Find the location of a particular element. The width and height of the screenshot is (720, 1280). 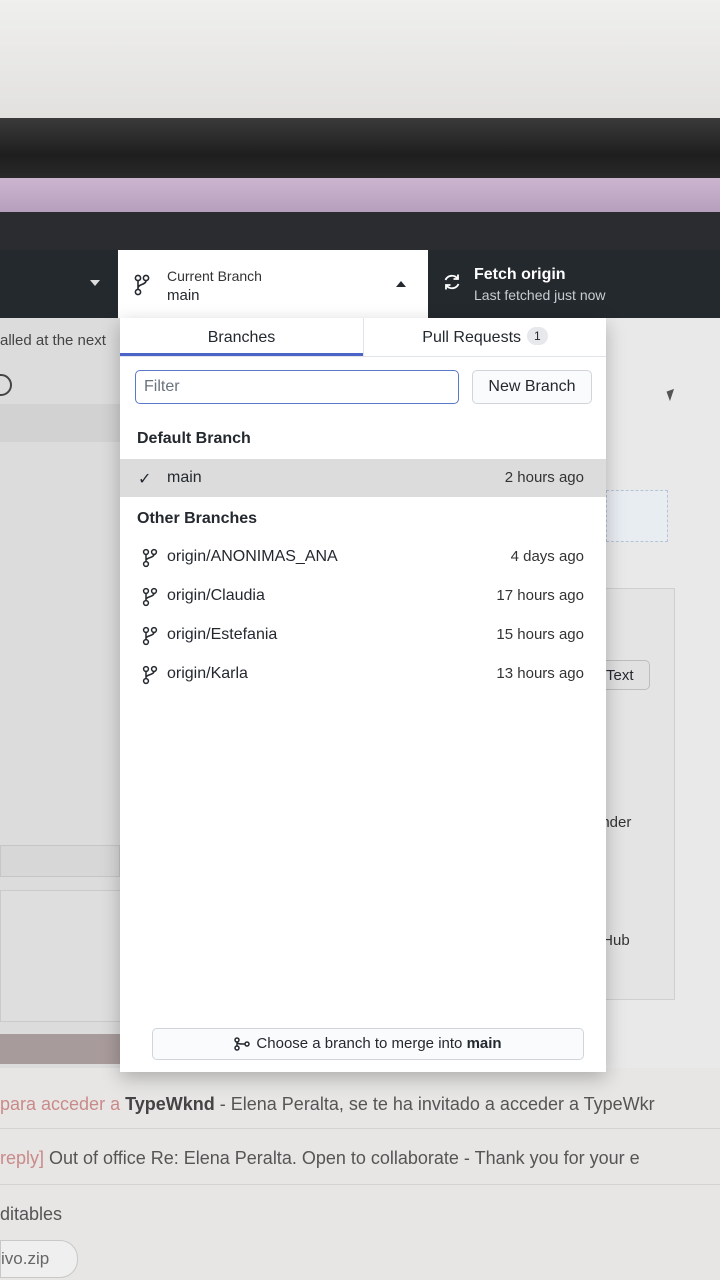

attachment-chip: ivo.zip is located at coordinates (39, 1259).